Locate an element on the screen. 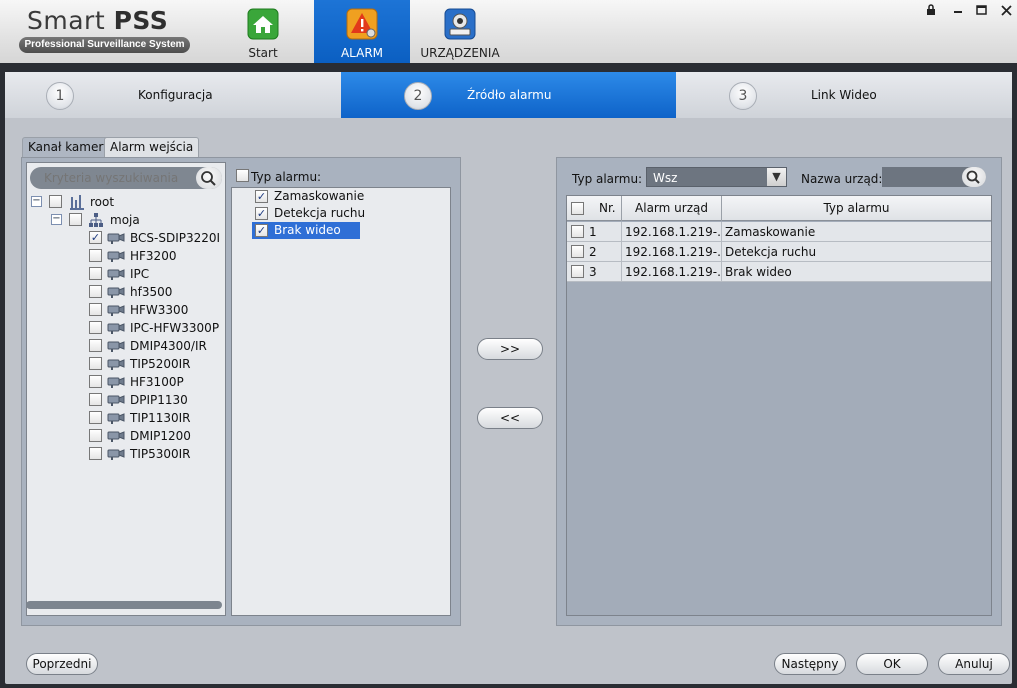 This screenshot has width=1017, height=688. type-filter-value: Wsz is located at coordinates (665, 178).